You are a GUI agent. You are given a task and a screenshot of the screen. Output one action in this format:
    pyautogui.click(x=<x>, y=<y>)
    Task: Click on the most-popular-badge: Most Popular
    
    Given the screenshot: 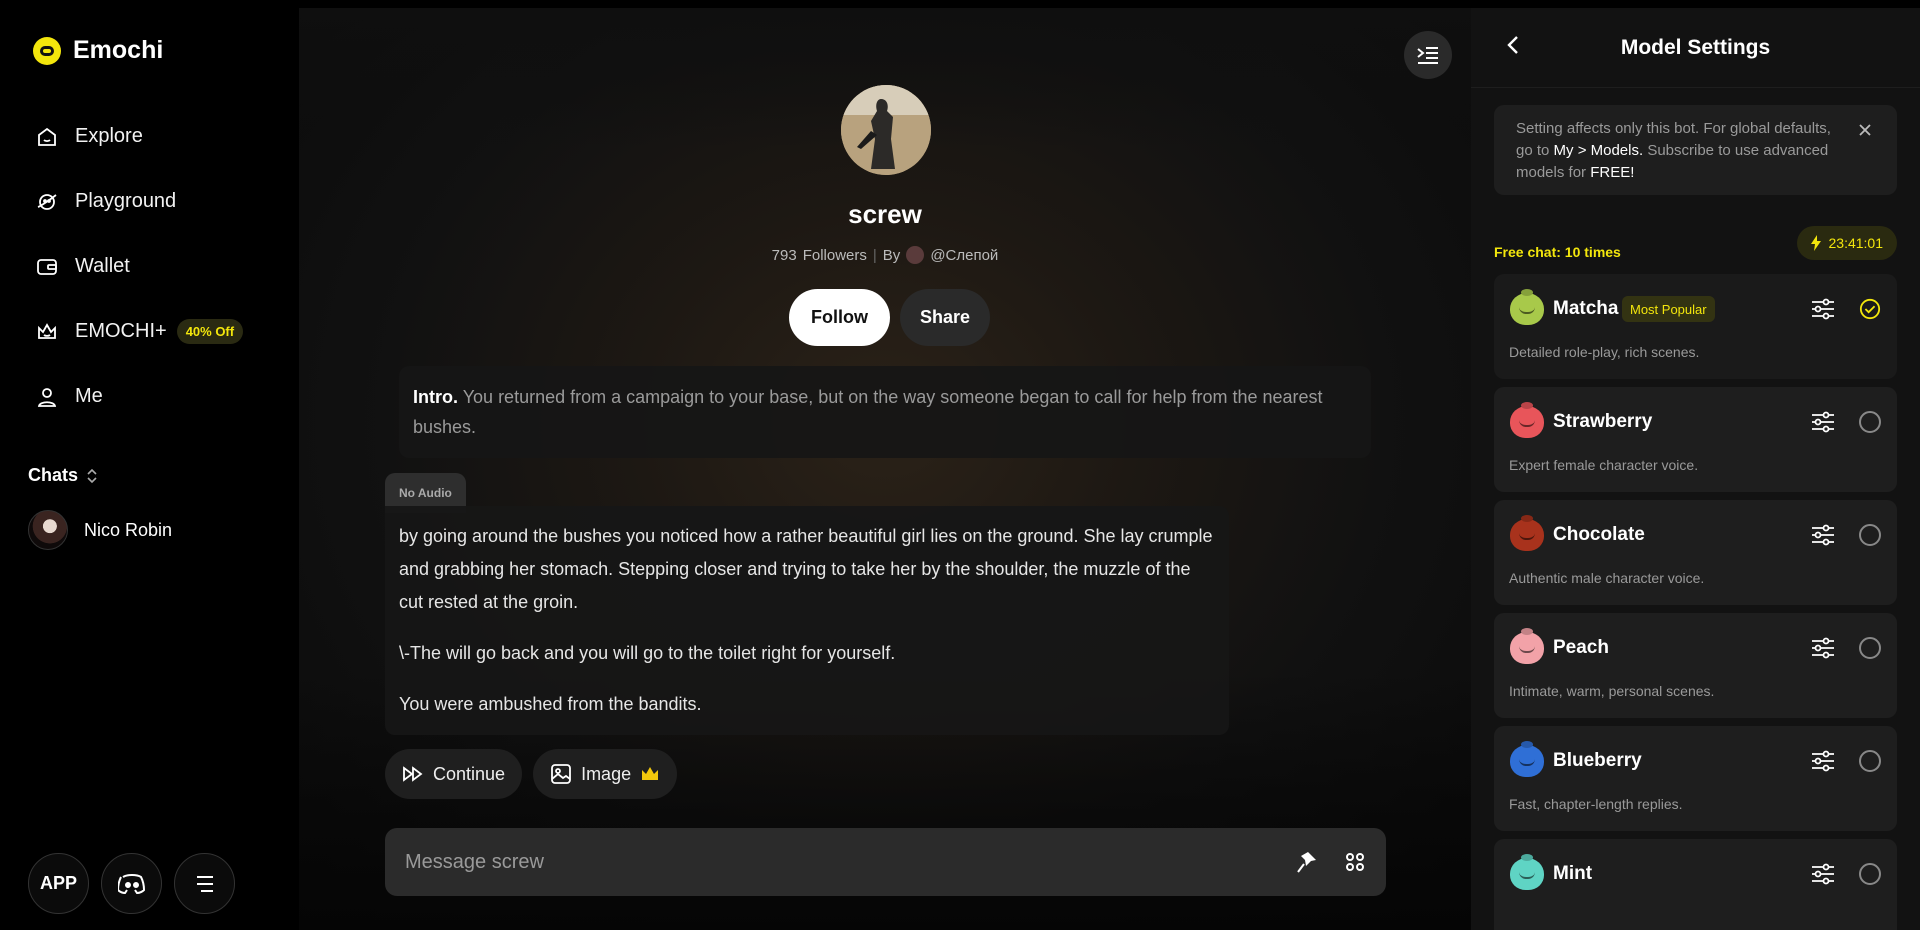 What is the action you would take?
    pyautogui.click(x=1668, y=309)
    